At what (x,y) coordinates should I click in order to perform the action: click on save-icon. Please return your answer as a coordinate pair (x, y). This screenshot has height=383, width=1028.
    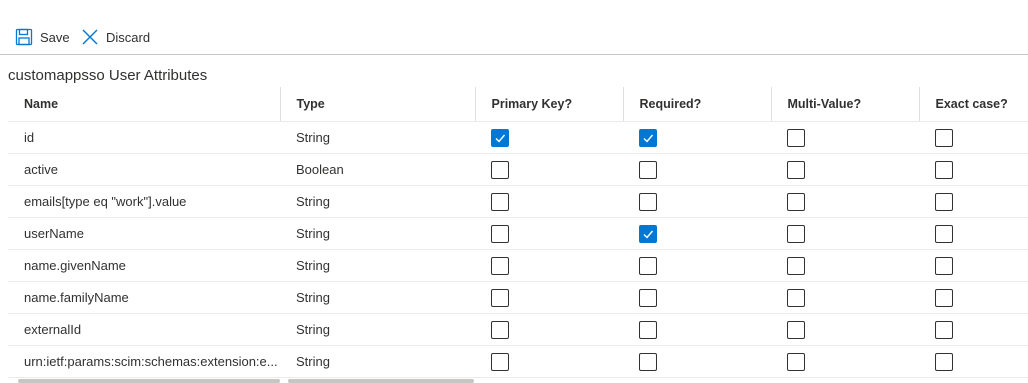
    Looking at the image, I should click on (24, 37).